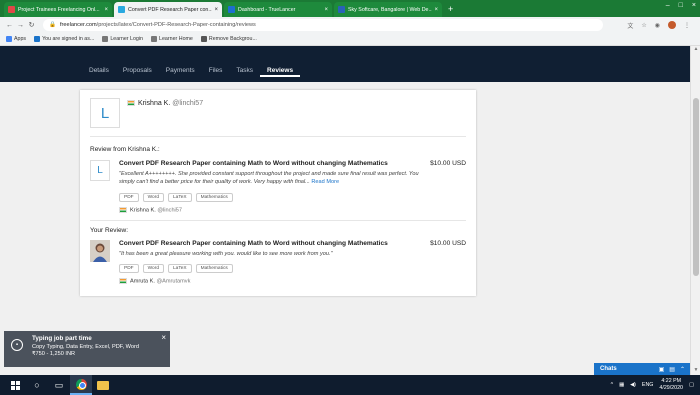 This screenshot has width=700, height=395. What do you see at coordinates (99, 71) in the screenshot?
I see `tab-details: Details` at bounding box center [99, 71].